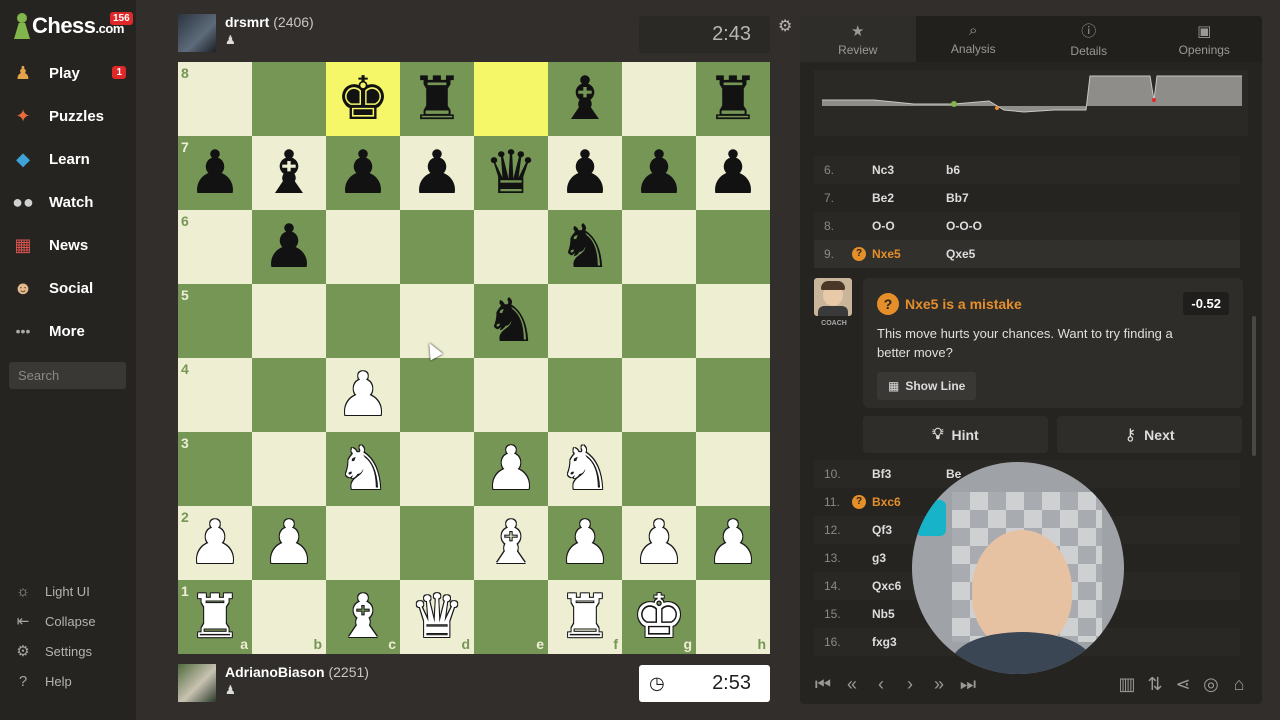  What do you see at coordinates (511, 173) in the screenshot?
I see `square-e7: ♛` at bounding box center [511, 173].